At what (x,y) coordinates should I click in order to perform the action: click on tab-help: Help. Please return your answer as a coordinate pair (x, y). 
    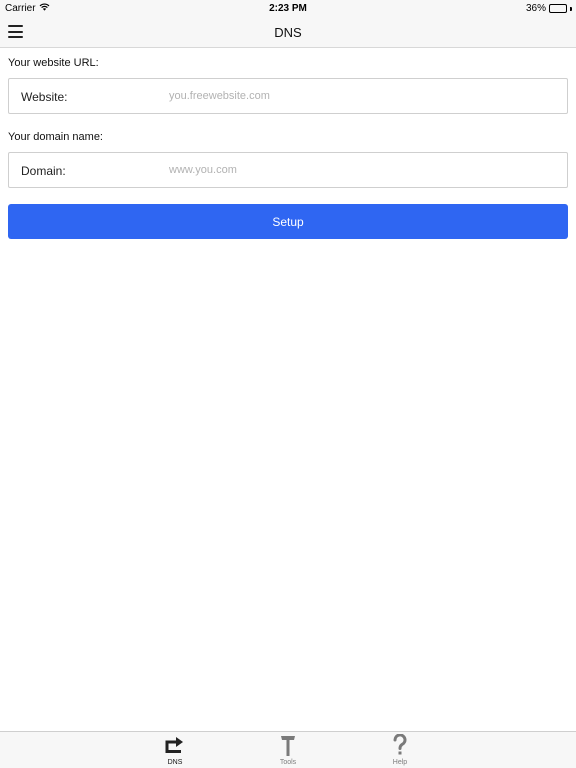
    Looking at the image, I should click on (400, 751).